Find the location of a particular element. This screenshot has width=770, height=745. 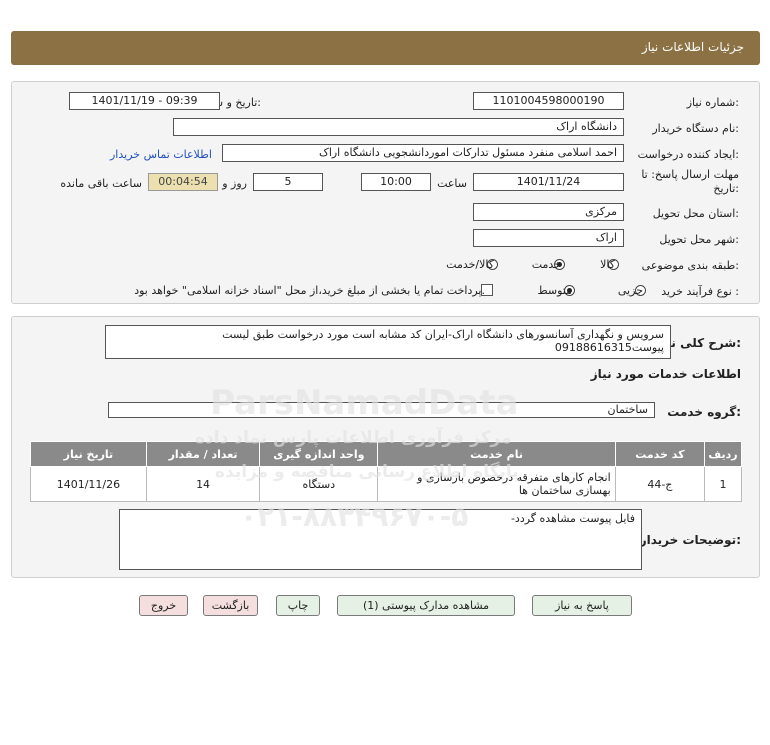

province-label: استان محل تحویل: is located at coordinates (695, 213).